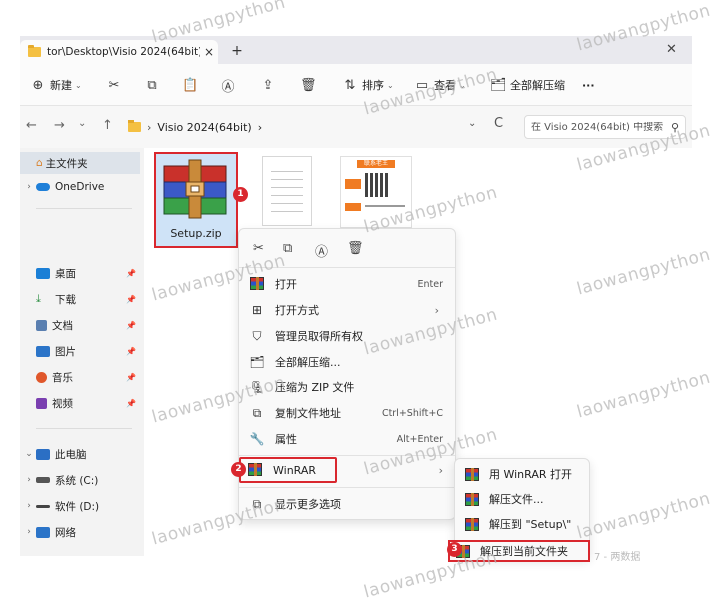  What do you see at coordinates (347, 413) in the screenshot?
I see `menu-item-copy-path: ⧉ 复制文件地址 Ctrl+Shift+C` at bounding box center [347, 413].